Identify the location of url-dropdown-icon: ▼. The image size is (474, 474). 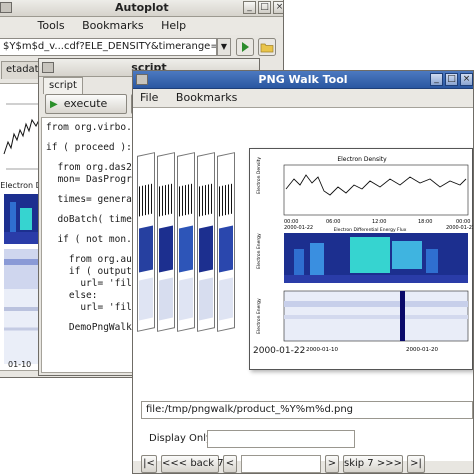
(224, 47).